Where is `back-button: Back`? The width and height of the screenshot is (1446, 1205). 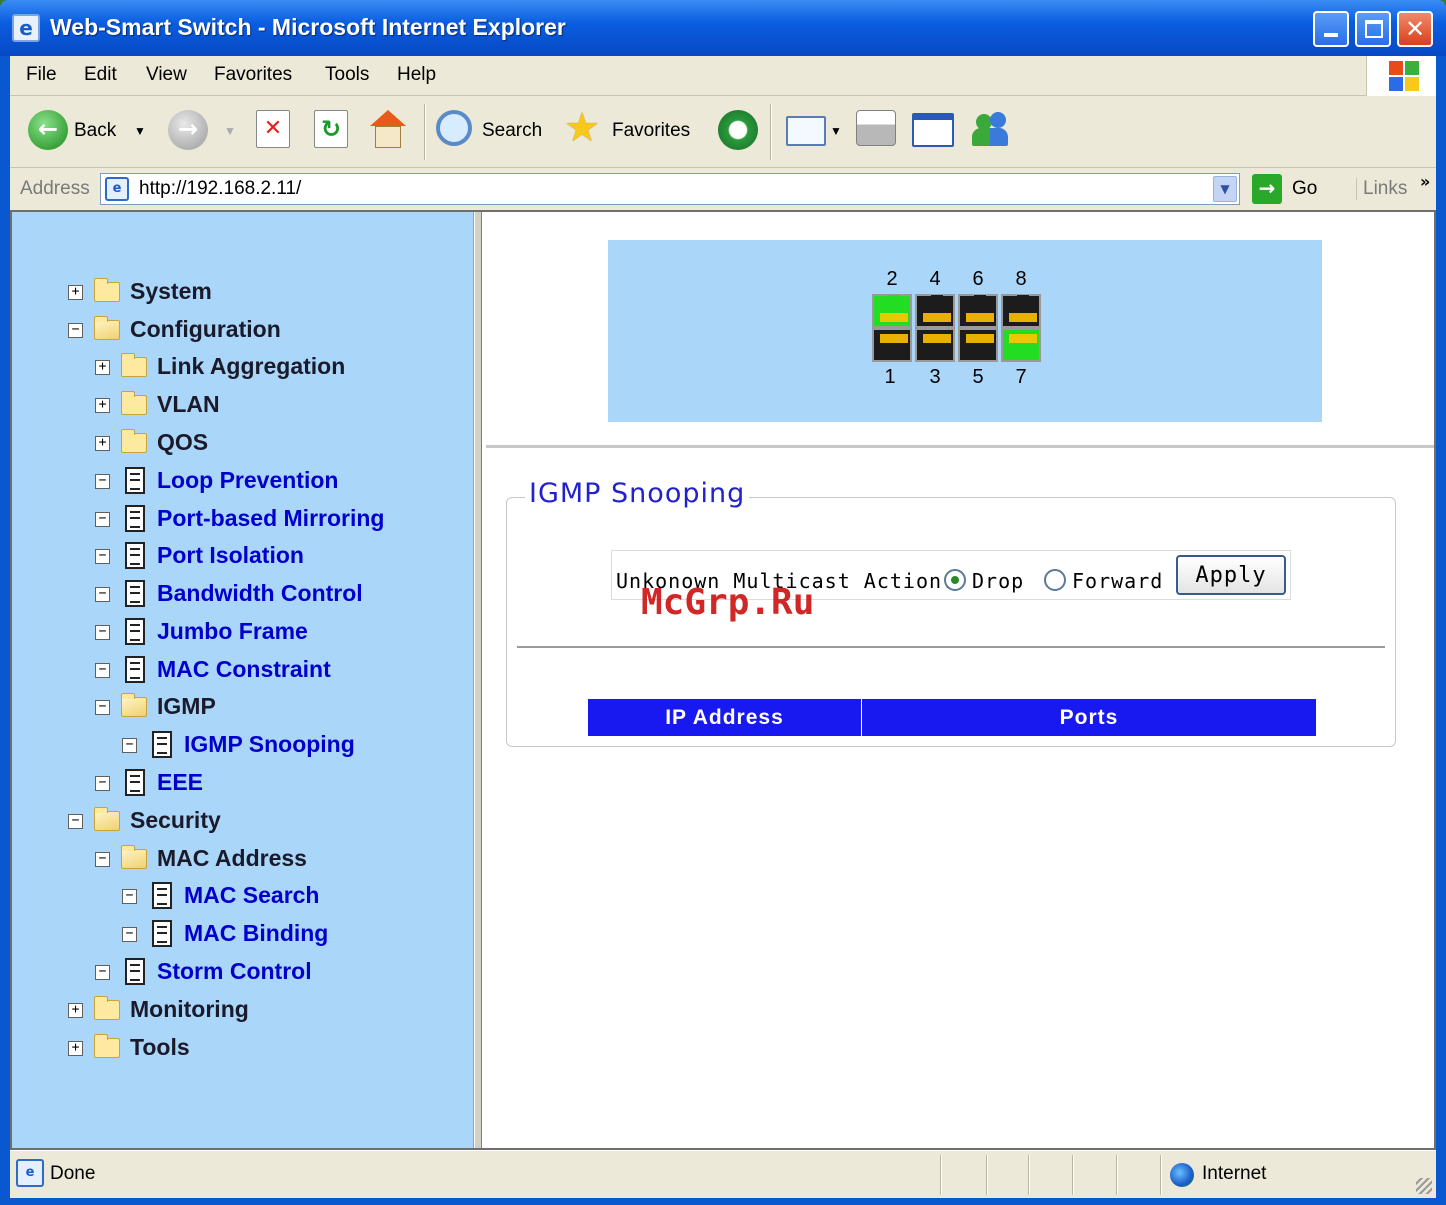 back-button: Back is located at coordinates (95, 131).